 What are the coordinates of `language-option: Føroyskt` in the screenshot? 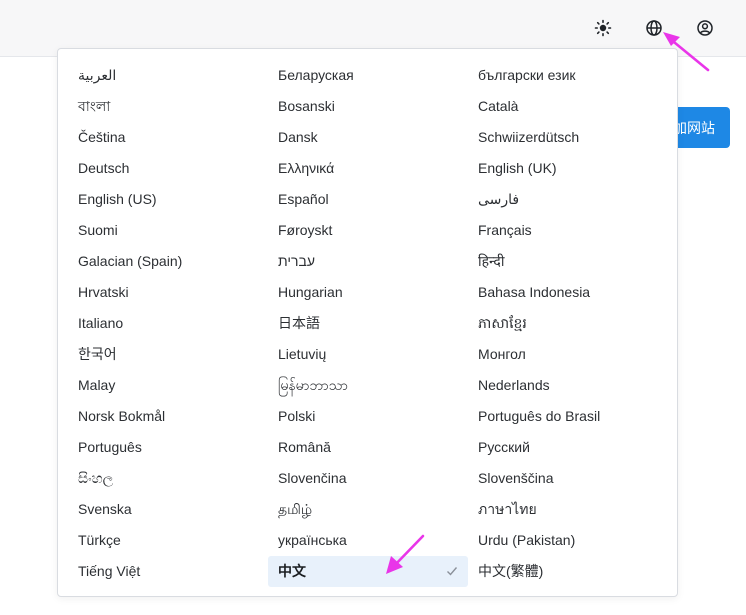 It's located at (305, 230).